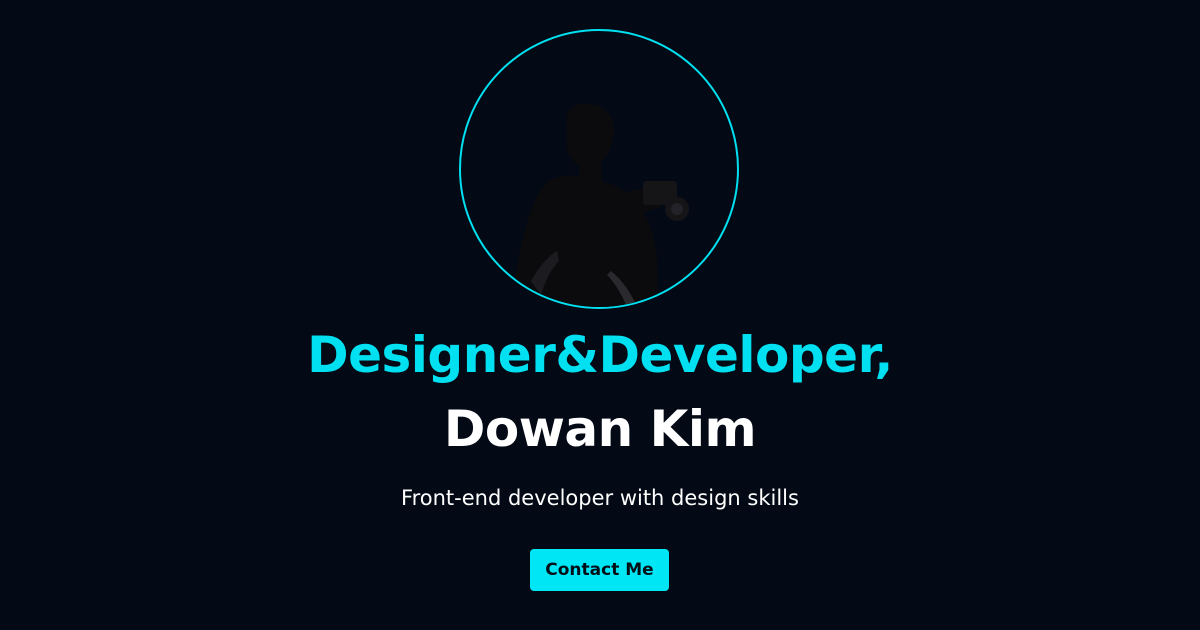 The height and width of the screenshot is (630, 1200). I want to click on person-photo-icon, so click(601, 205).